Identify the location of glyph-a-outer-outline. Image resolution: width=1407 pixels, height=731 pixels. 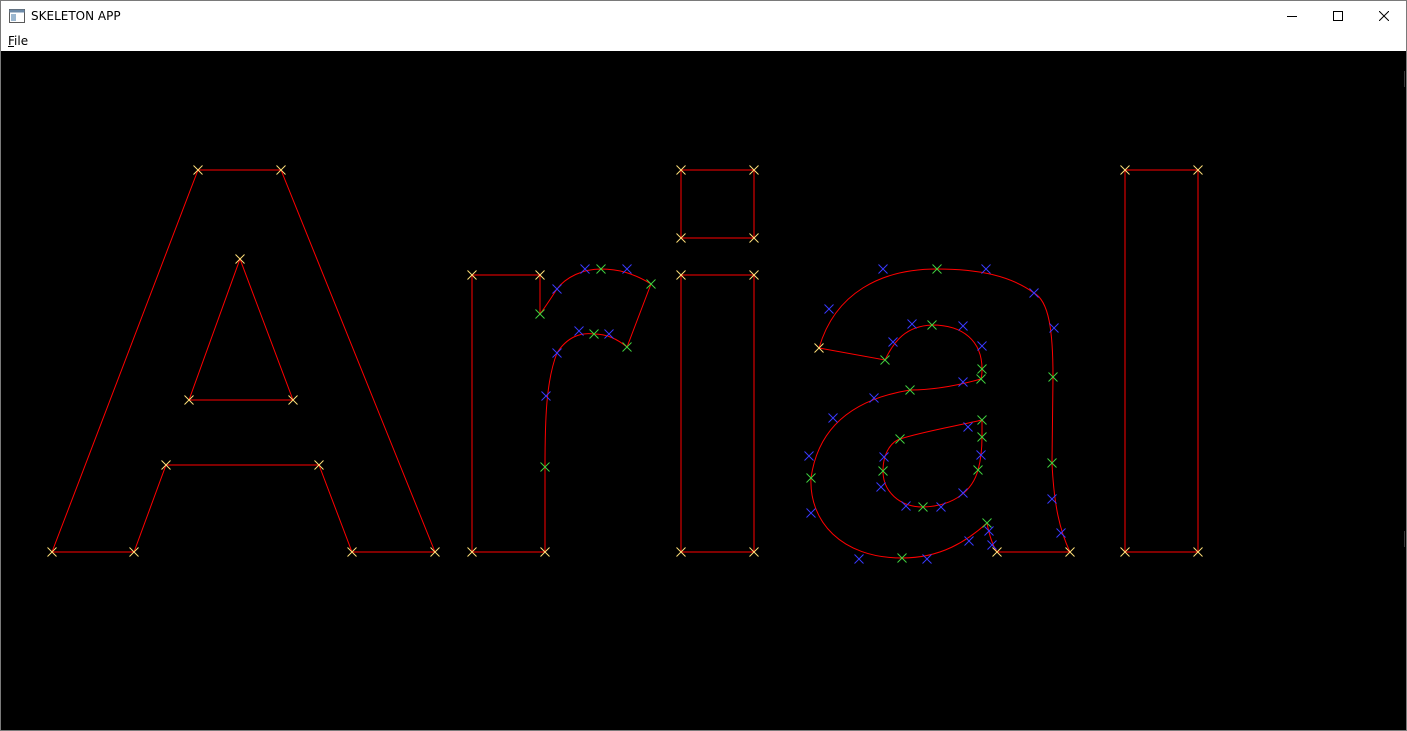
(243, 361).